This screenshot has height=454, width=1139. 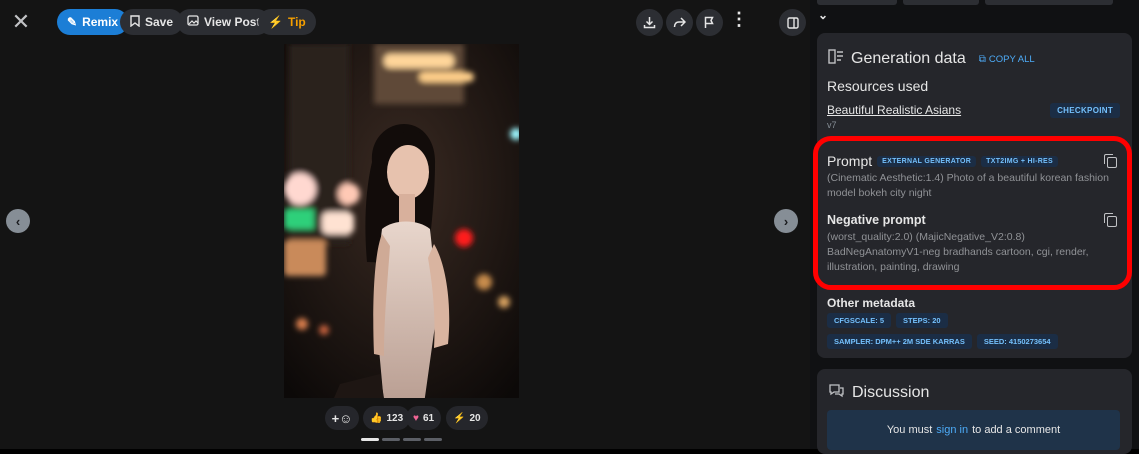 I want to click on thumbs-up-count: 123, so click(x=395, y=418).